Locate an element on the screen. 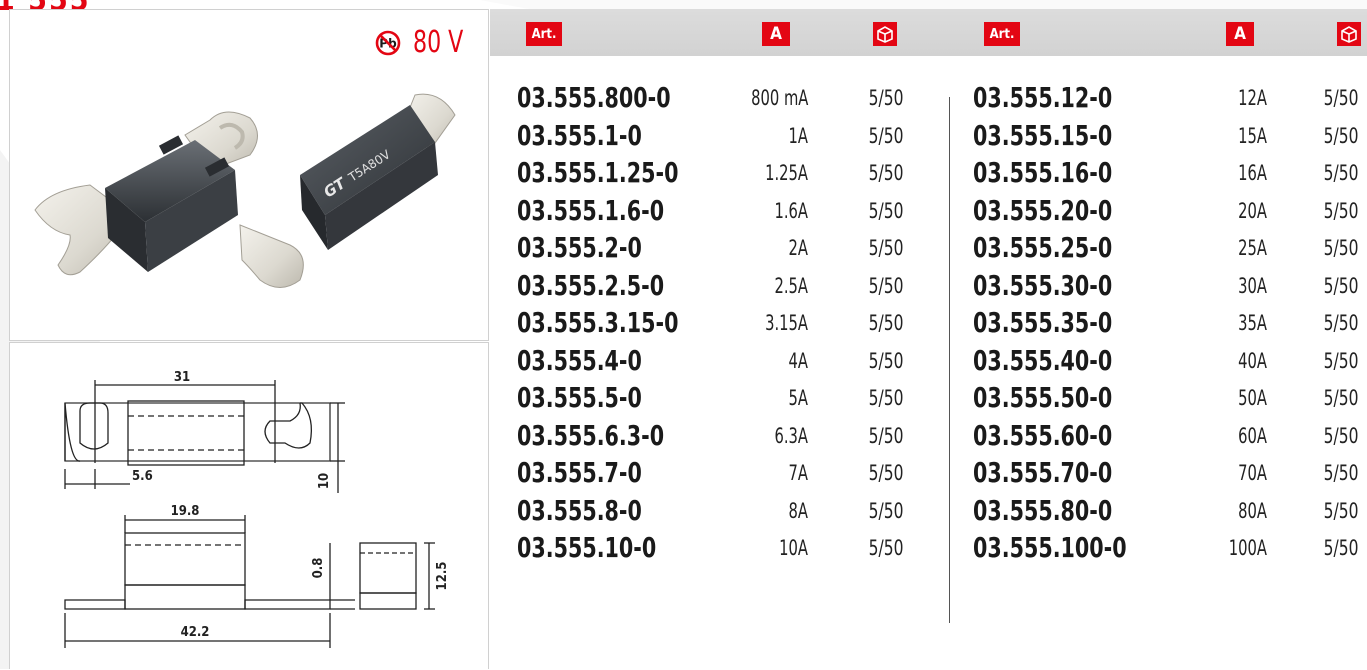  table-row: 03.555.50-0 50A 5/50 is located at coordinates (683, 398).